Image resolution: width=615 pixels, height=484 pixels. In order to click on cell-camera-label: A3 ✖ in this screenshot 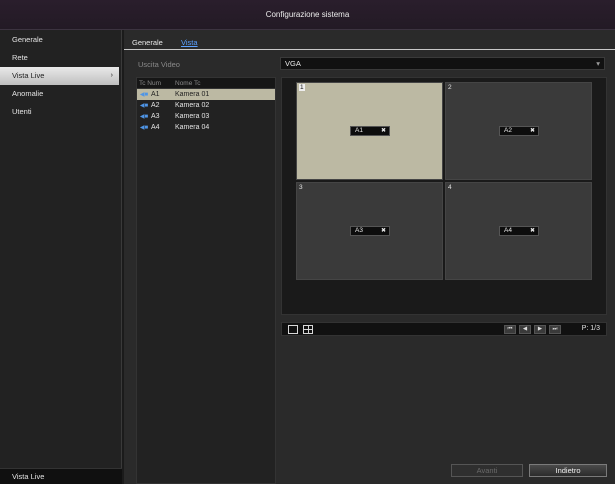, I will do `click(370, 231)`.